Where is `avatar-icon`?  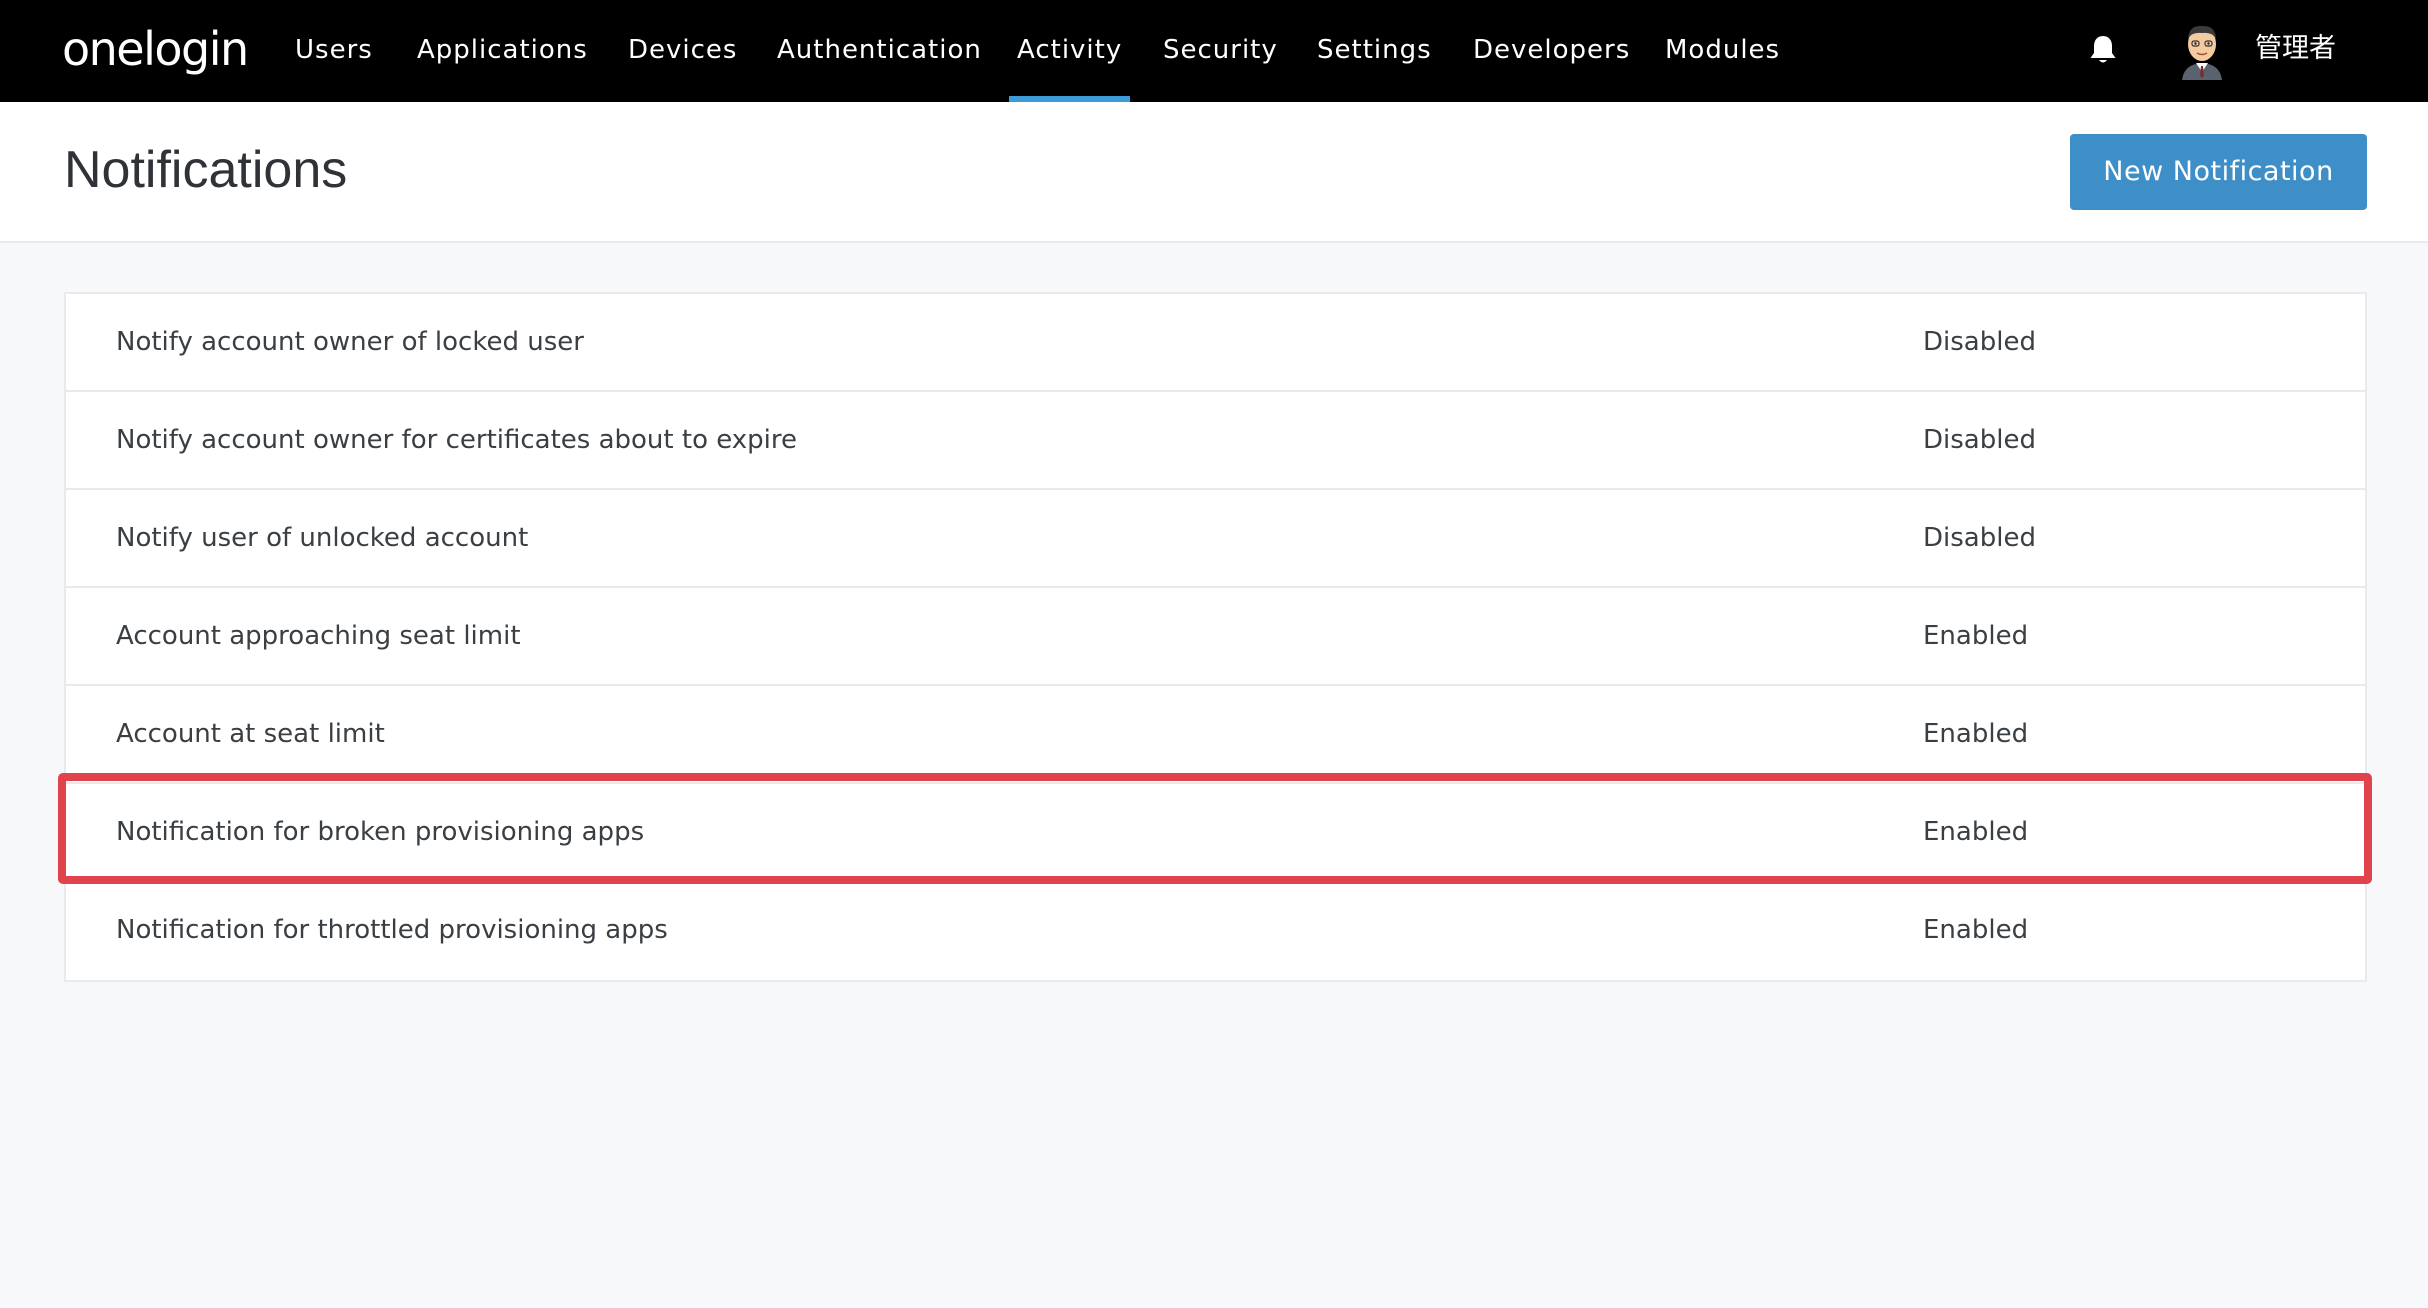 avatar-icon is located at coordinates (2202, 50).